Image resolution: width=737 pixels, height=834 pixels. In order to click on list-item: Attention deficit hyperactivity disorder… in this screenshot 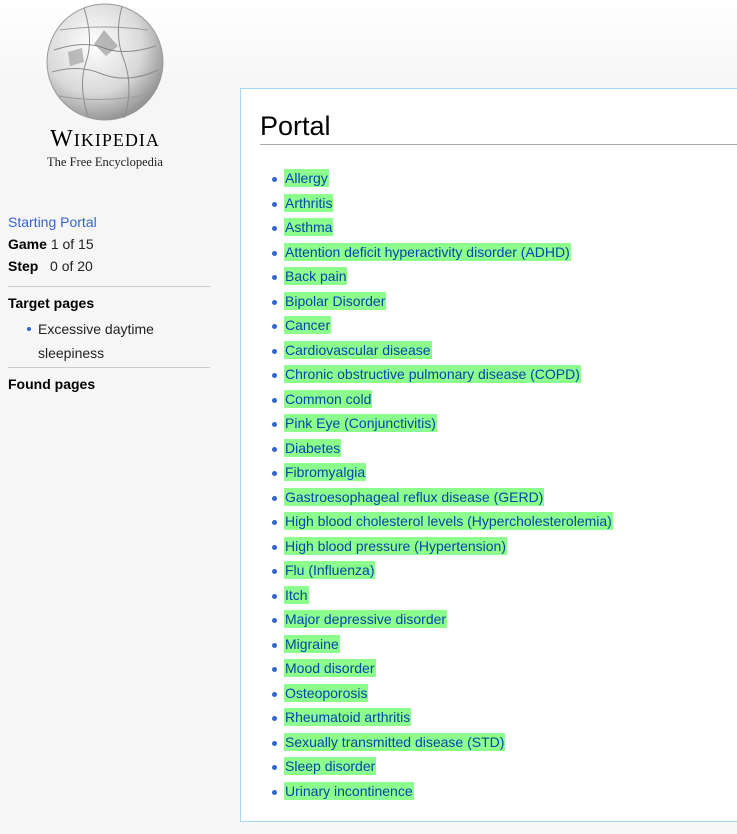, I will do `click(442, 252)`.